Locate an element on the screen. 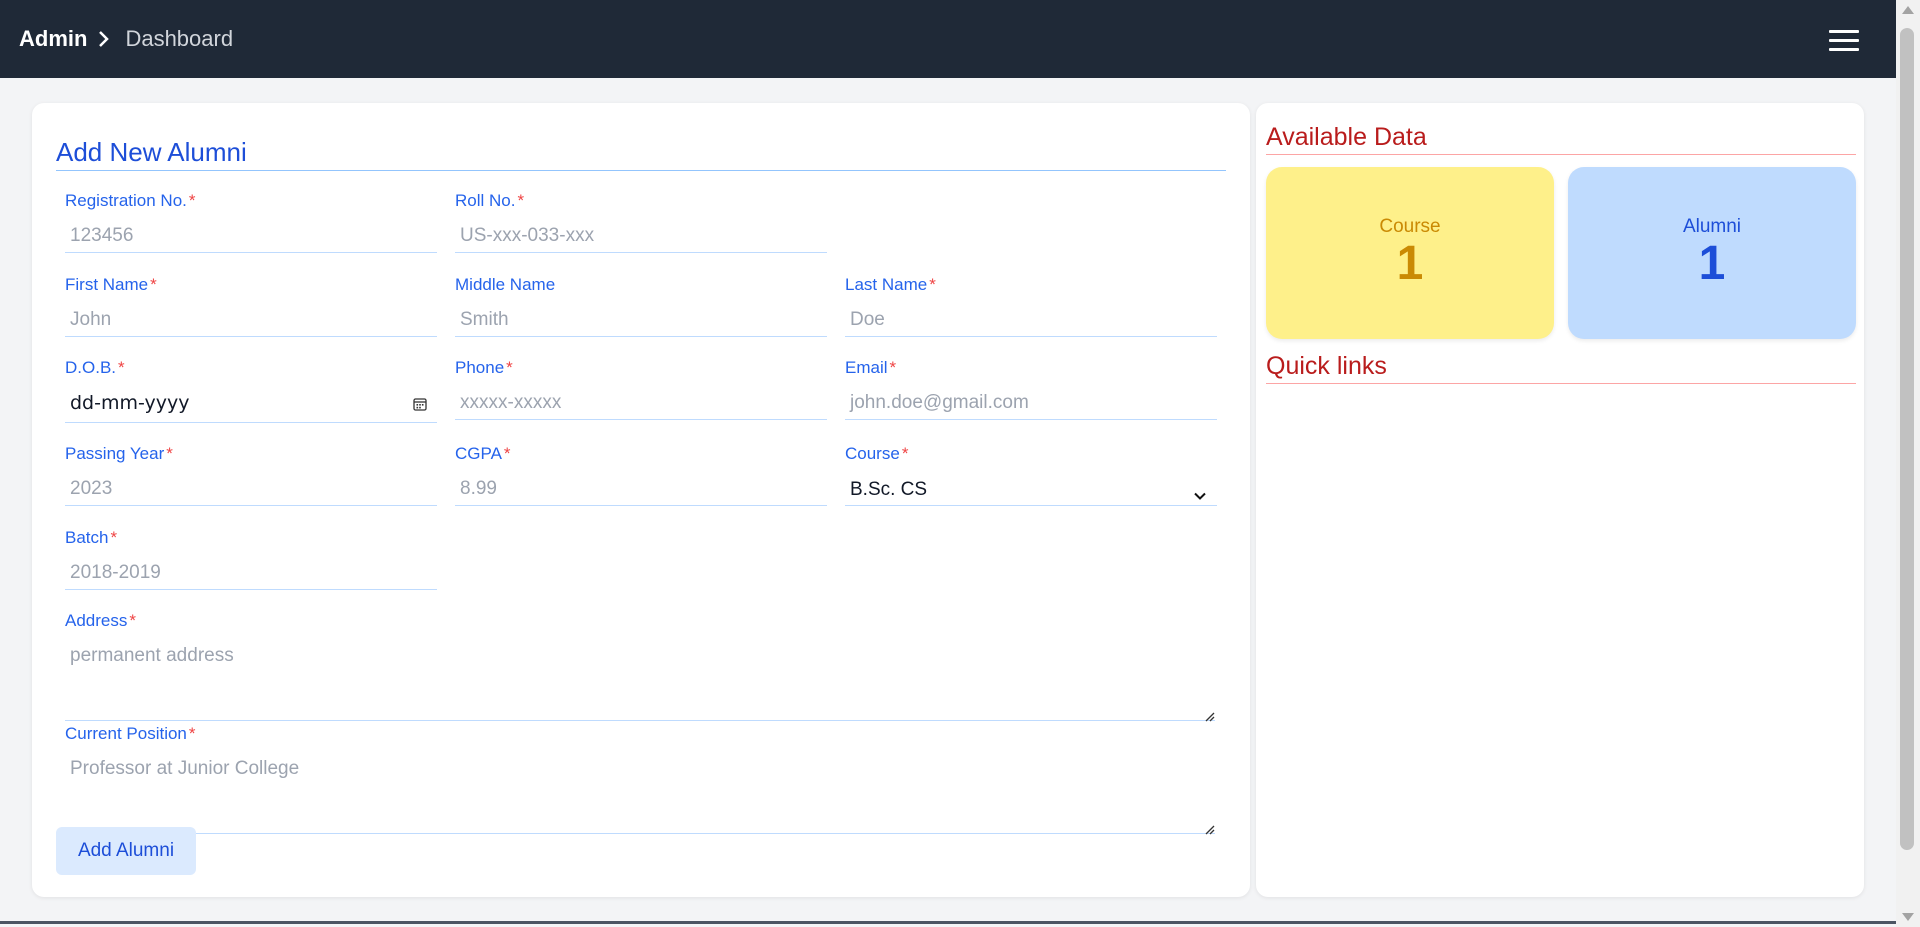 This screenshot has height=927, width=1920. phone-field: Phone * xxxxx-xxxxx is located at coordinates (641, 389).